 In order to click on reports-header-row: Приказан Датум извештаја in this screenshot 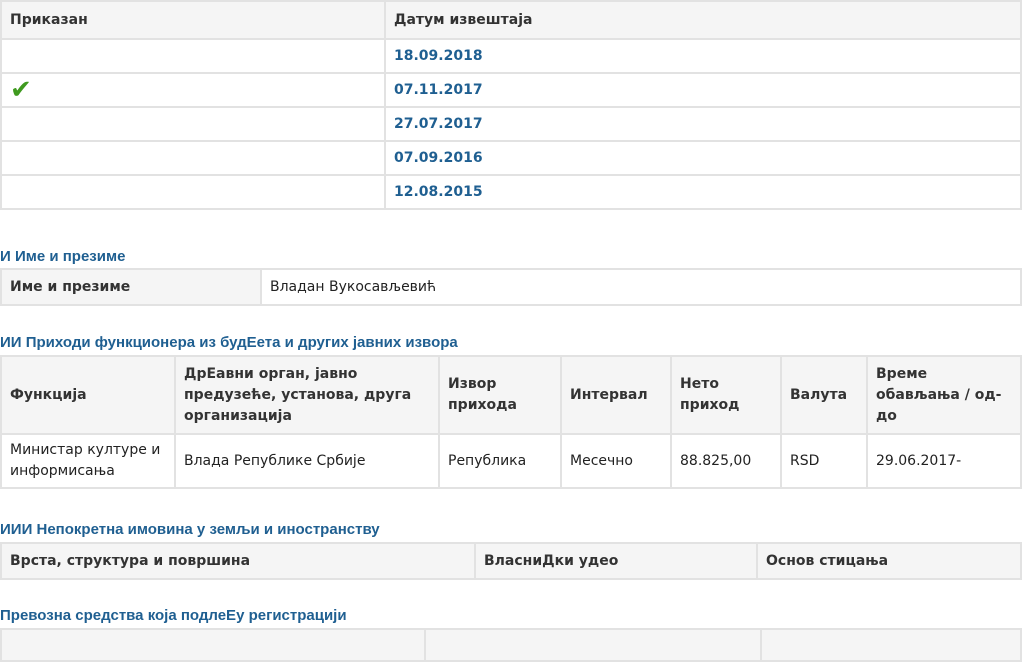, I will do `click(511, 20)`.